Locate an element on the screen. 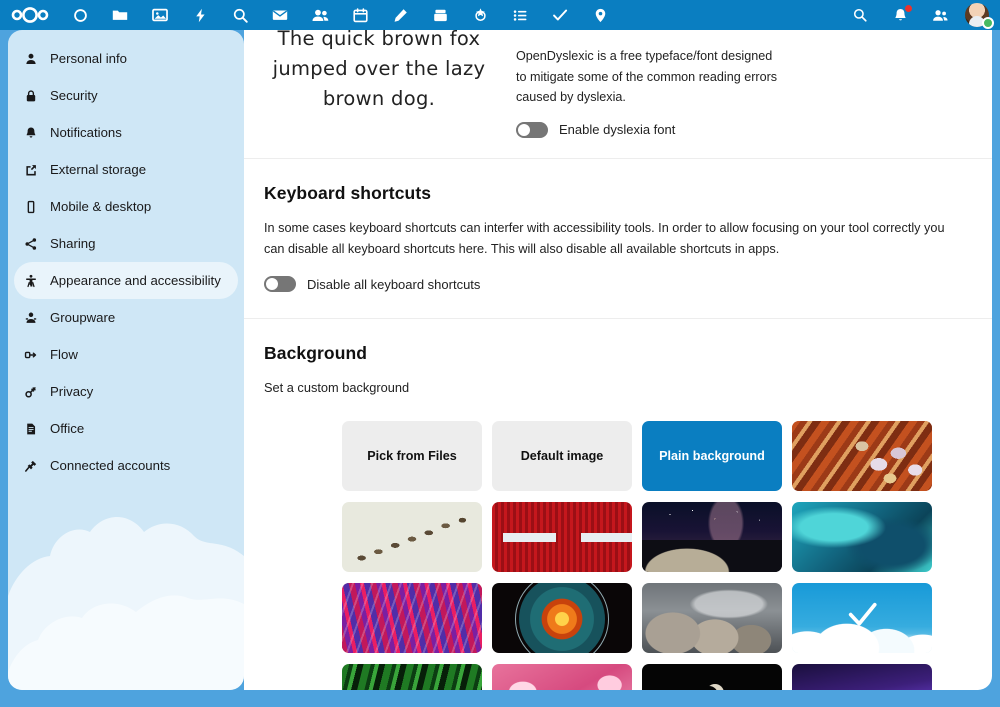  search-icon is located at coordinates (860, 15).